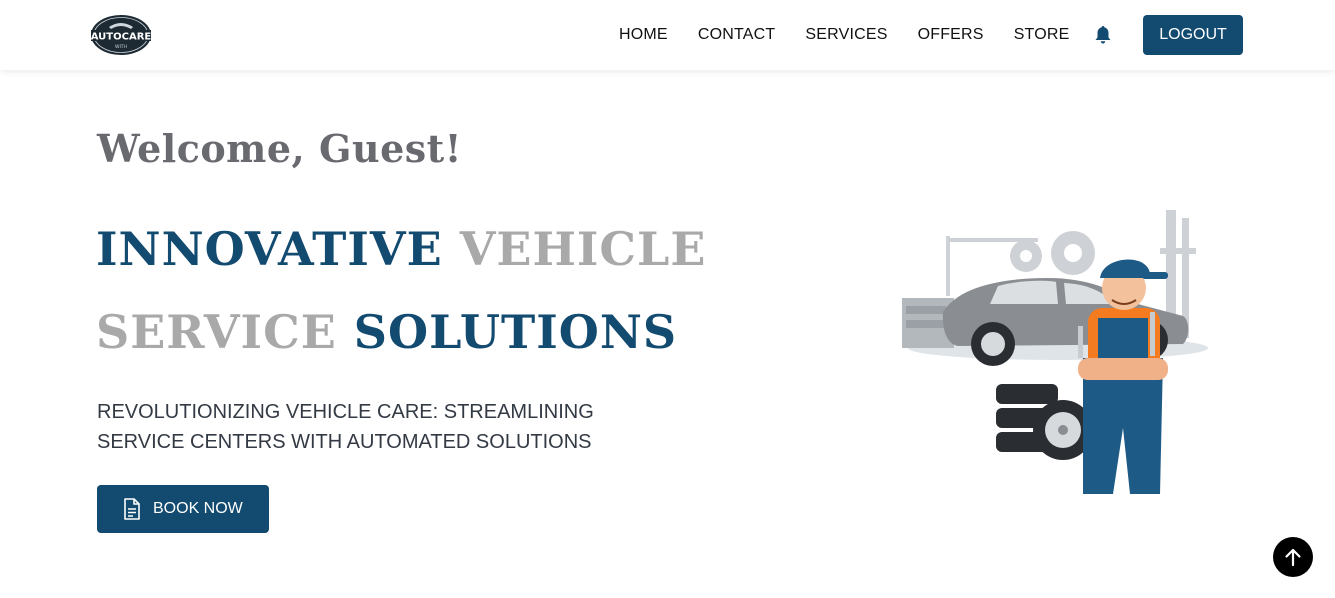 The height and width of the screenshot is (598, 1335). What do you see at coordinates (951, 35) in the screenshot?
I see `nav-offers: OFFERS` at bounding box center [951, 35].